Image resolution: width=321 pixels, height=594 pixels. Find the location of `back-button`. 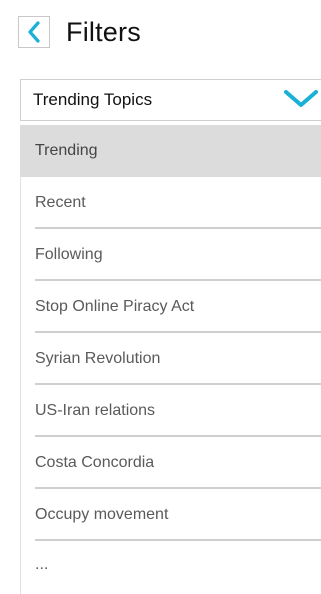

back-button is located at coordinates (34, 32).